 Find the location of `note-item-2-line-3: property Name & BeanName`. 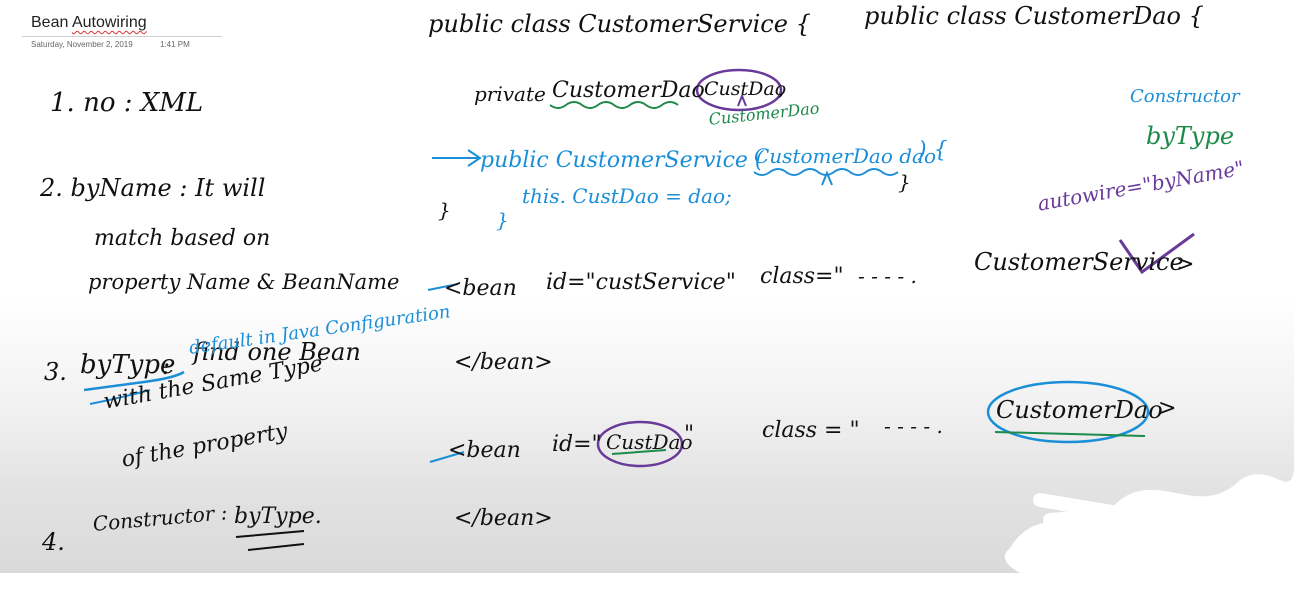

note-item-2-line-3: property Name & BeanName is located at coordinates (244, 282).